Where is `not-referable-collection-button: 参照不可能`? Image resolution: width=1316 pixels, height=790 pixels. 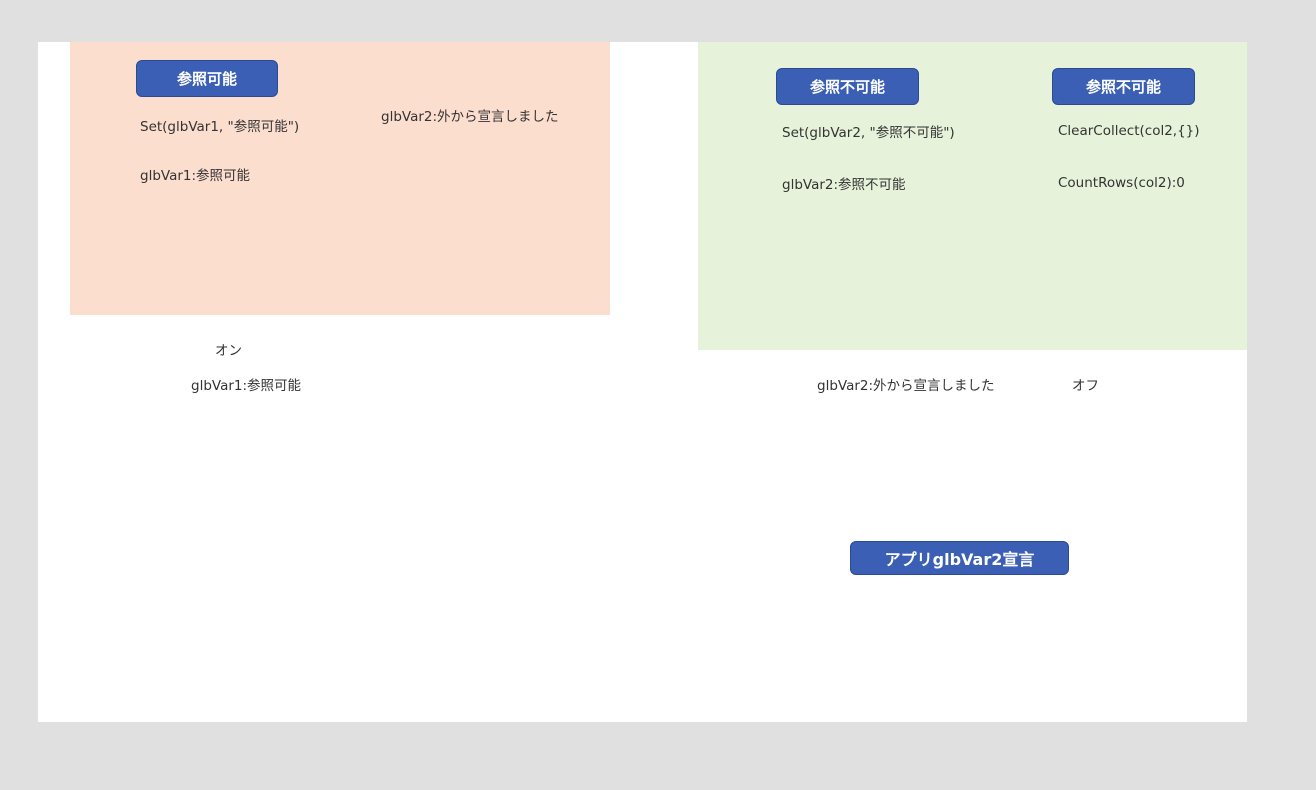
not-referable-collection-button: 参照不可能 is located at coordinates (1123, 86).